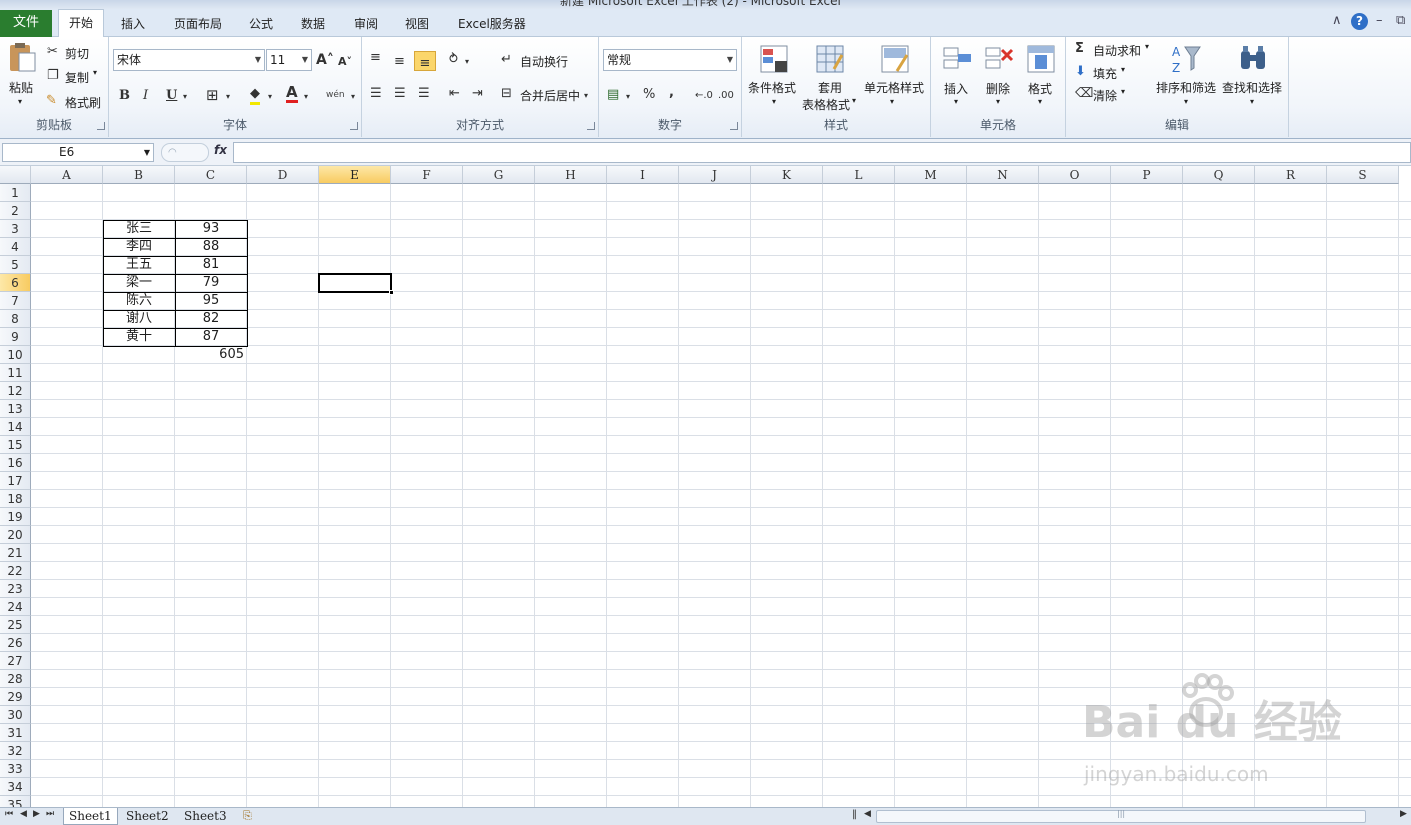  What do you see at coordinates (211, 265) in the screenshot?
I see `cell-C5: 81` at bounding box center [211, 265].